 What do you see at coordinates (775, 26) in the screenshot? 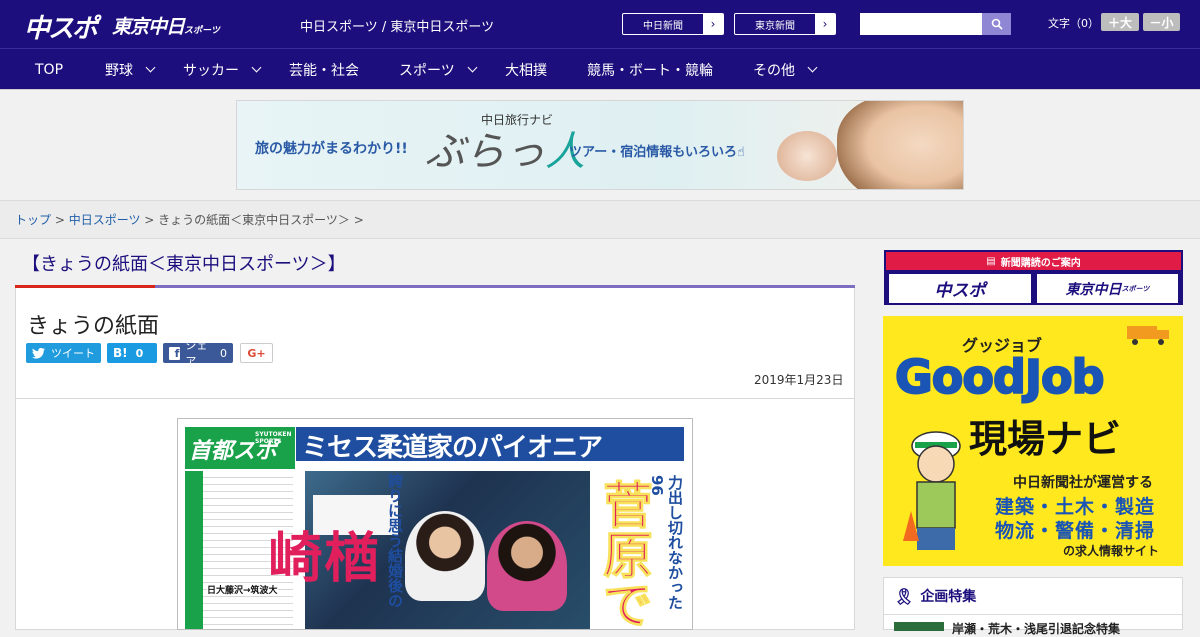
I see `tokyo-shimbun-label: 東京新聞` at bounding box center [775, 26].